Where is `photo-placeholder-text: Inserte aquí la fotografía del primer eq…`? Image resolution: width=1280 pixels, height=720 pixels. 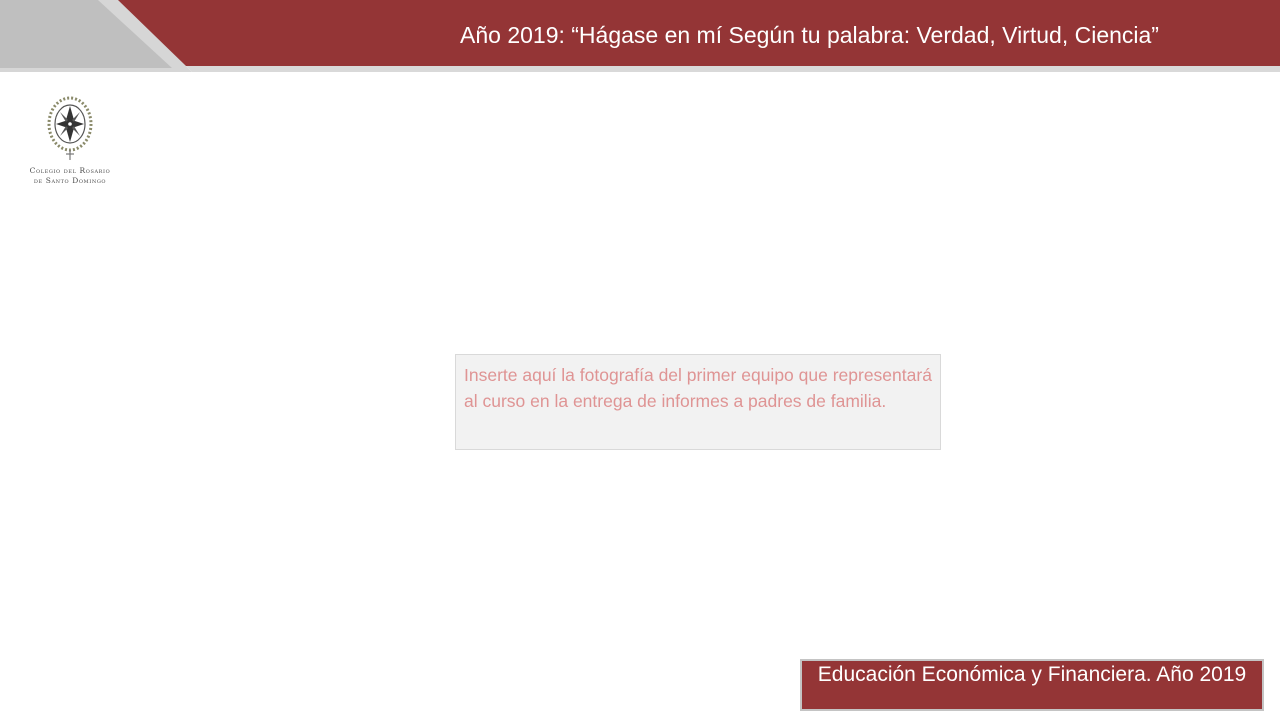 photo-placeholder-text: Inserte aquí la fotografía del primer eq… is located at coordinates (698, 388).